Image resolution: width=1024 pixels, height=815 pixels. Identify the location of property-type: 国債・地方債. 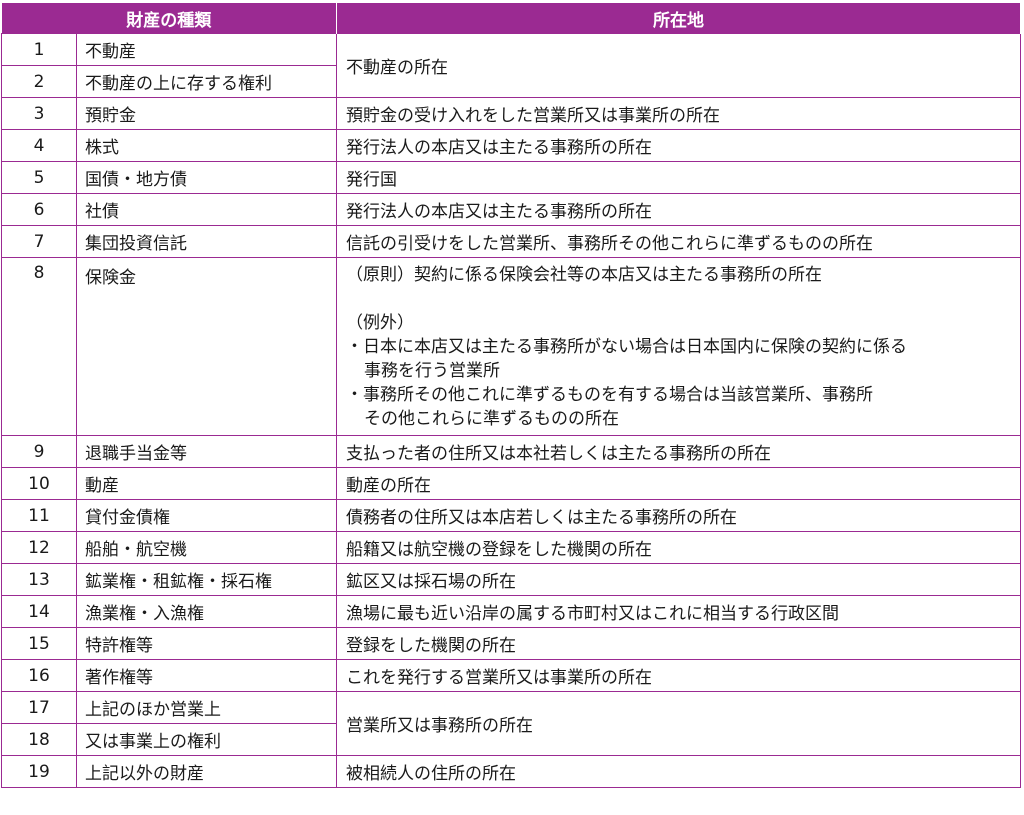
(206, 177).